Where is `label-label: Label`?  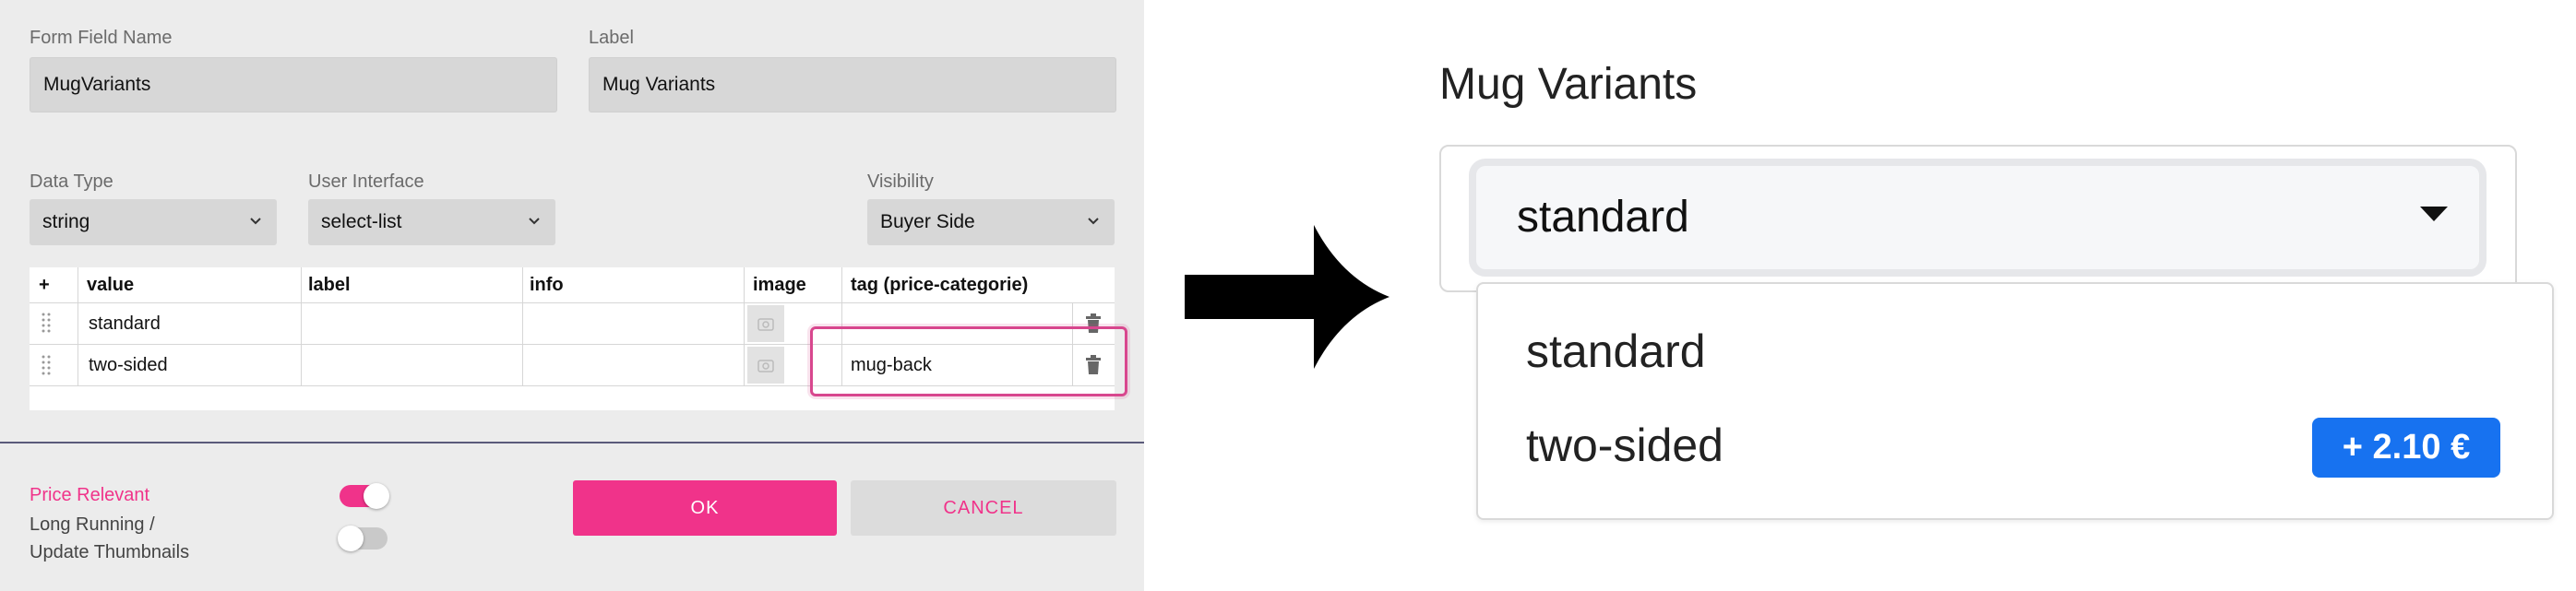 label-label: Label is located at coordinates (611, 38).